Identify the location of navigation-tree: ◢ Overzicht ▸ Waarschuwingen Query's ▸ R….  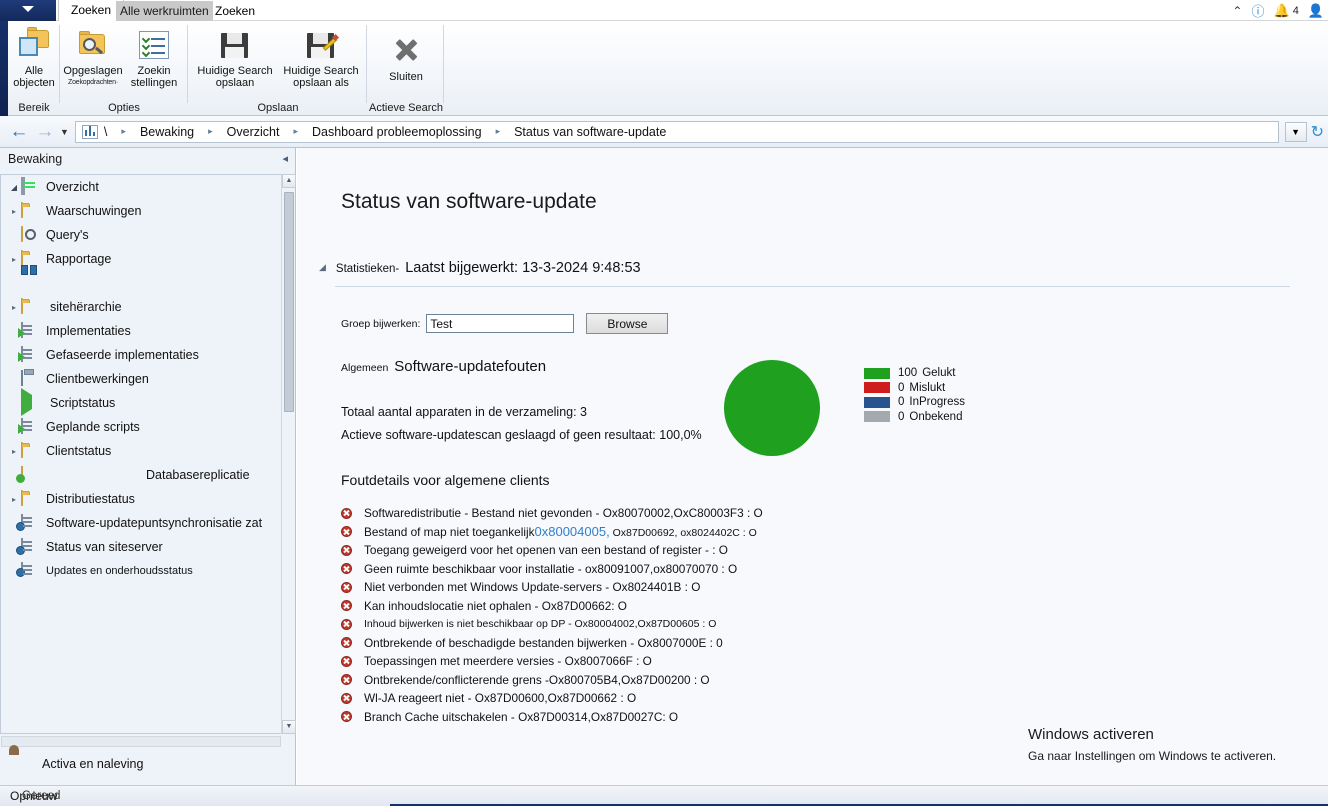
(141, 454).